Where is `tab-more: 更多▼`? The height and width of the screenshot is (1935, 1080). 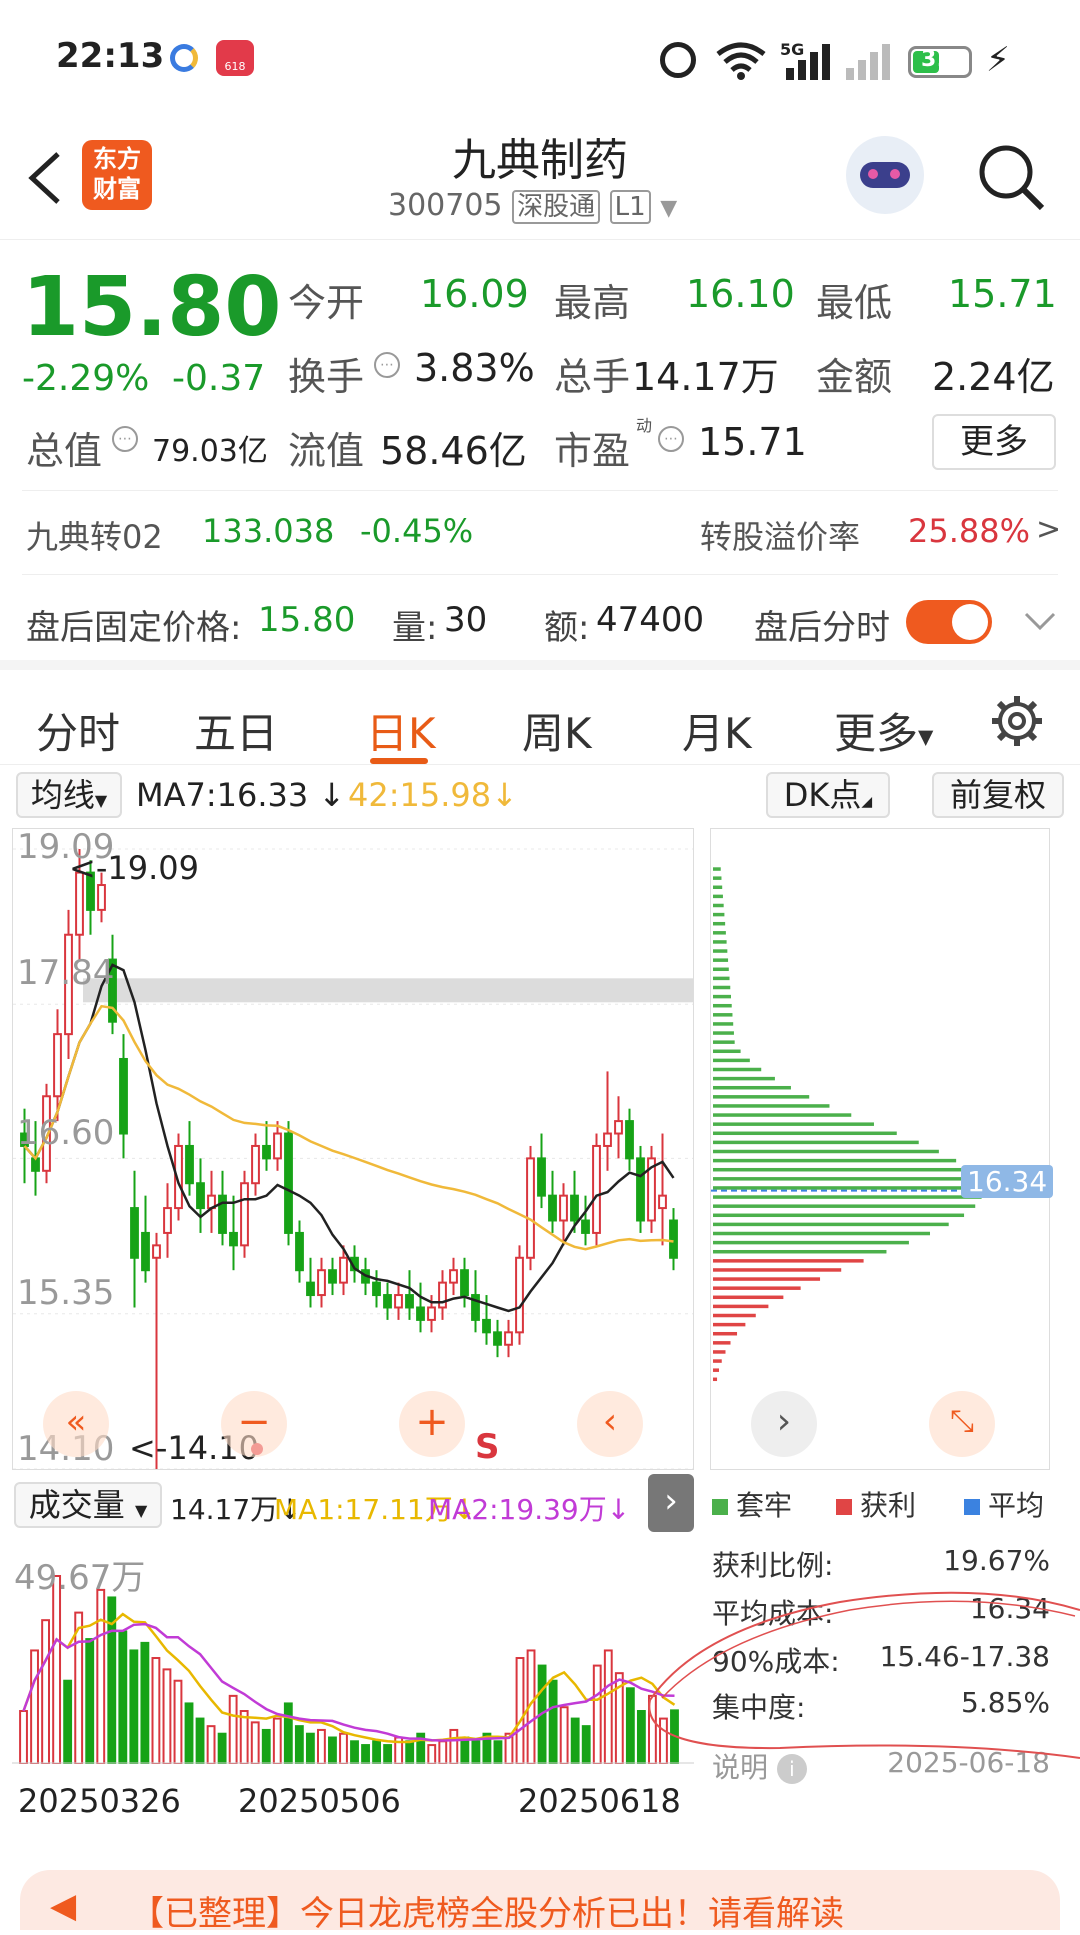 tab-more: 更多▼ is located at coordinates (883, 730).